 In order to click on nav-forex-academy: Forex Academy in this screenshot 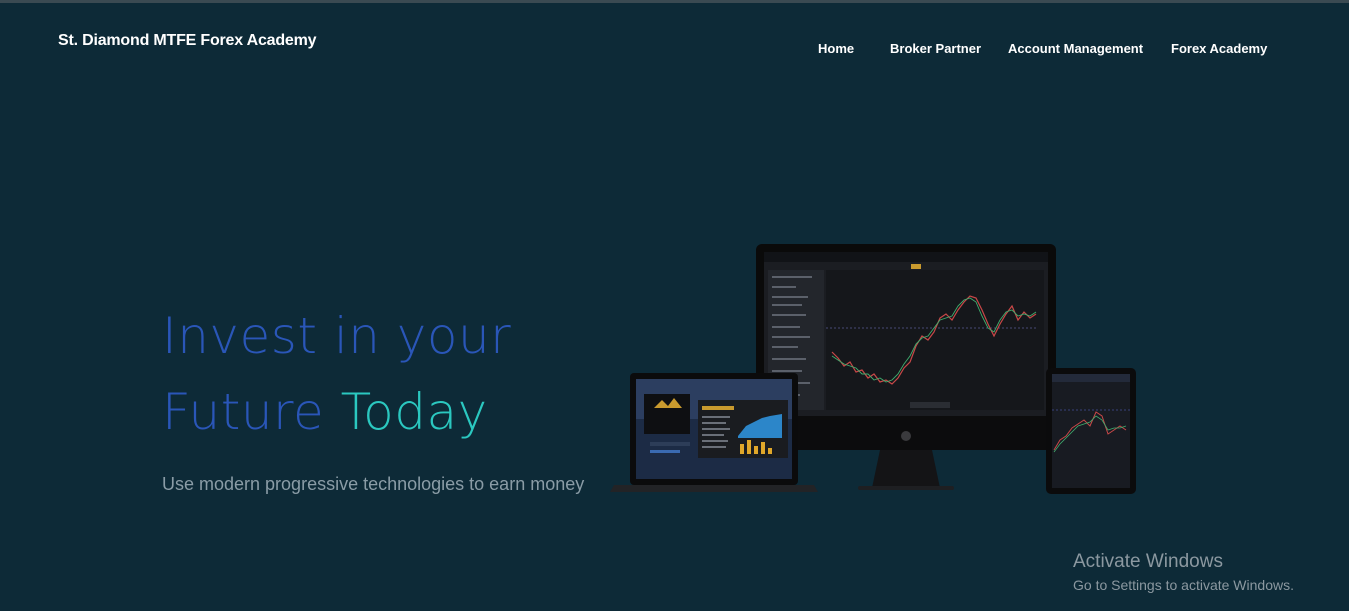, I will do `click(1219, 48)`.